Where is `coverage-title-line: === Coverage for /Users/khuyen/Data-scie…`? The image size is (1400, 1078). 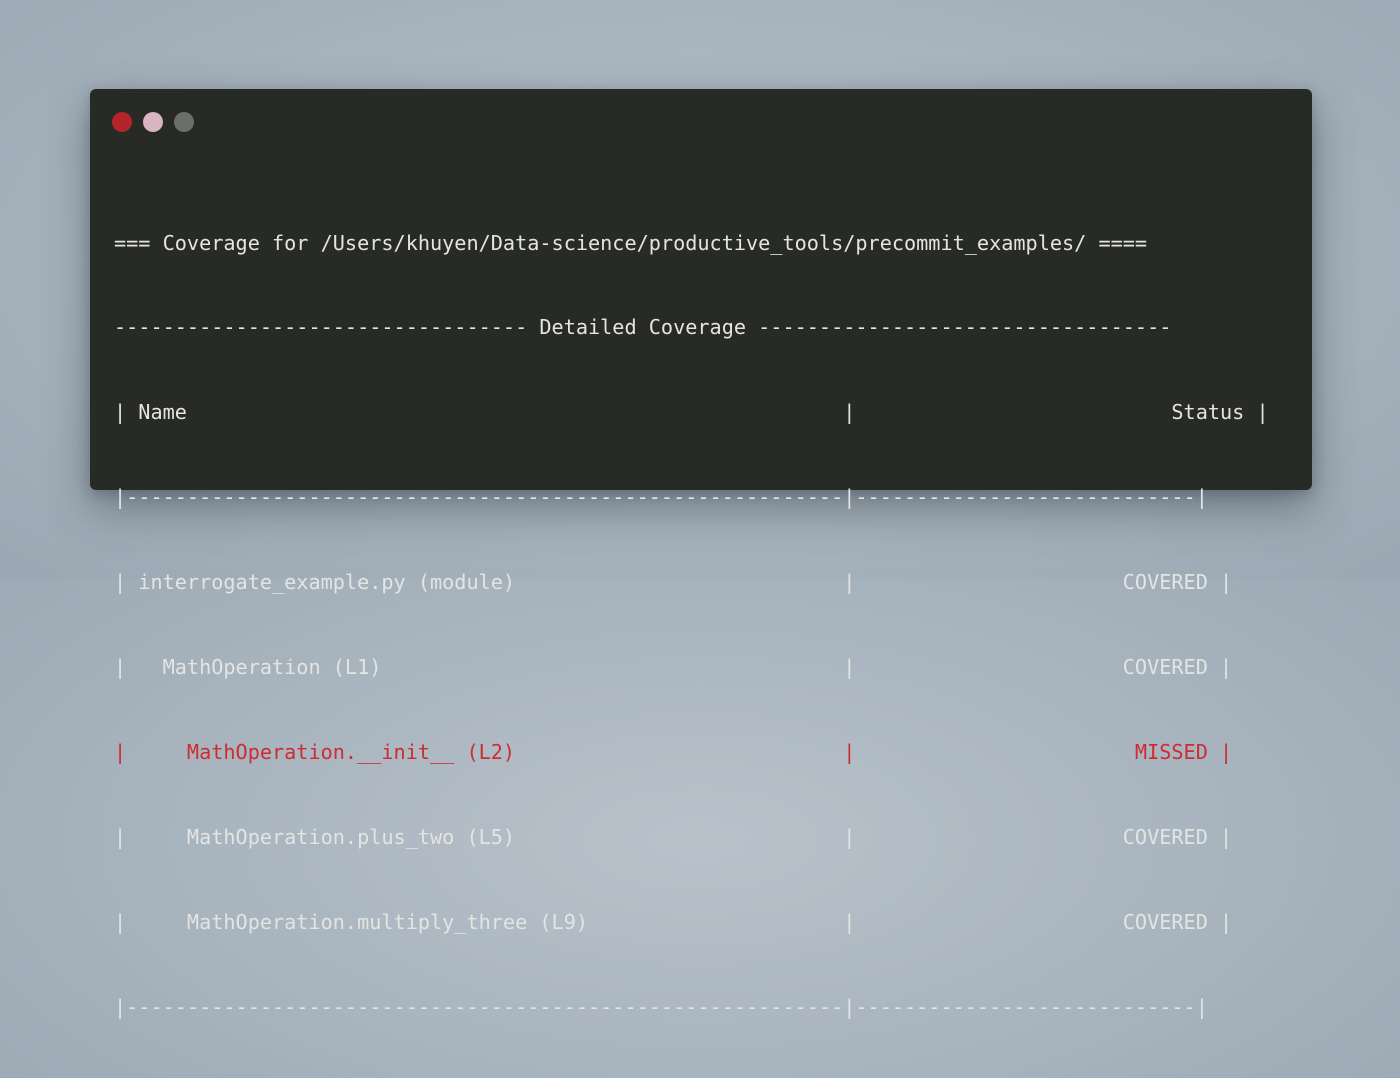 coverage-title-line: === Coverage for /Users/khuyen/Data-scie… is located at coordinates (631, 242).